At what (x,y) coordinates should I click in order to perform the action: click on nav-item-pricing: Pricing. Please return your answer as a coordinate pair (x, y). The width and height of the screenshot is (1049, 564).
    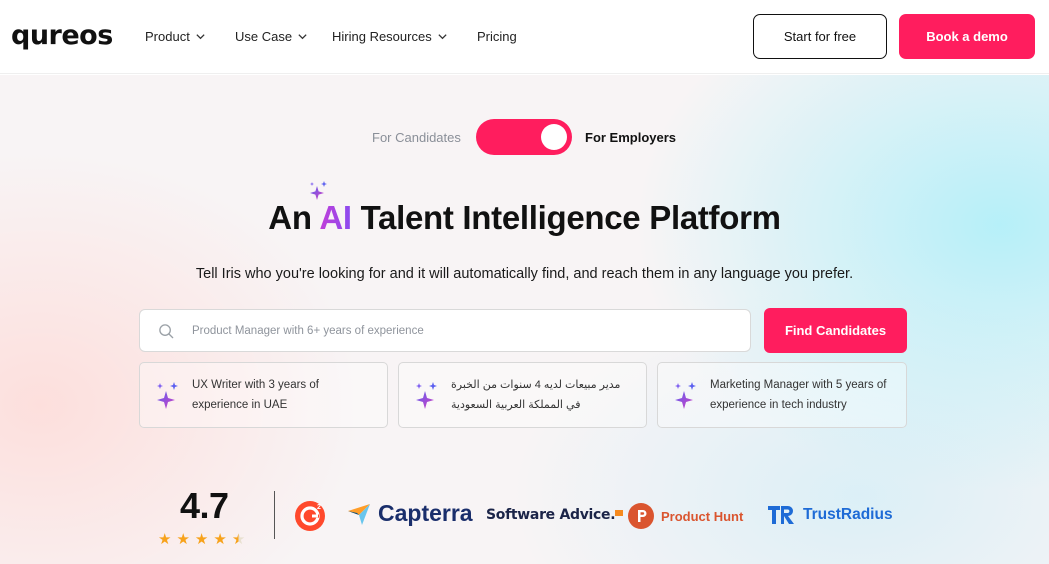
    Looking at the image, I should click on (497, 36).